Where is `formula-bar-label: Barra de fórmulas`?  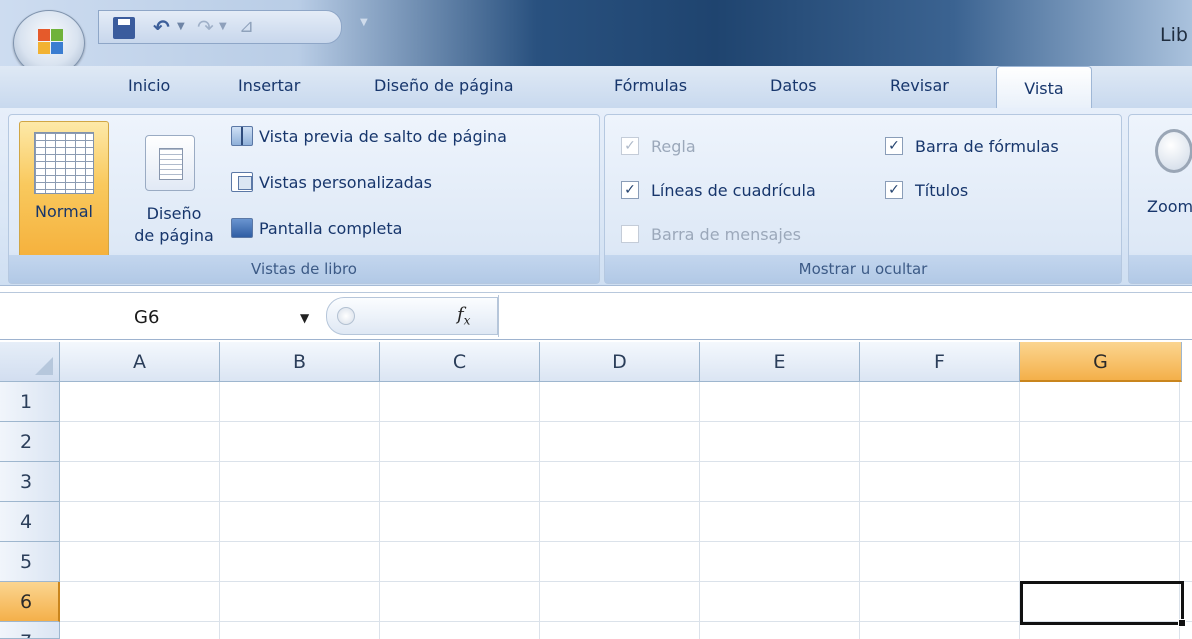
formula-bar-label: Barra de fórmulas is located at coordinates (987, 146).